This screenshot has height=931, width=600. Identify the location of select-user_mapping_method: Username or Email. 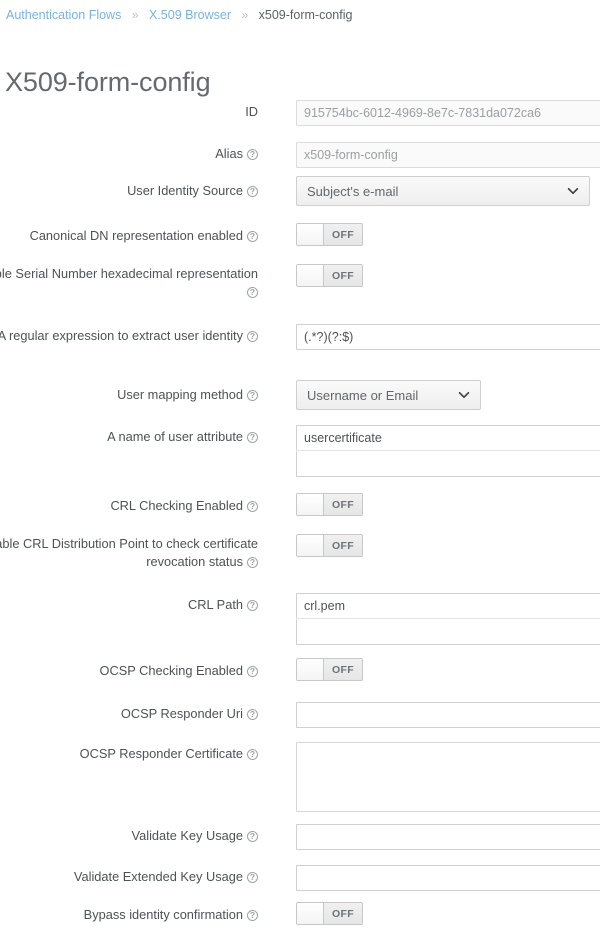
(388, 395).